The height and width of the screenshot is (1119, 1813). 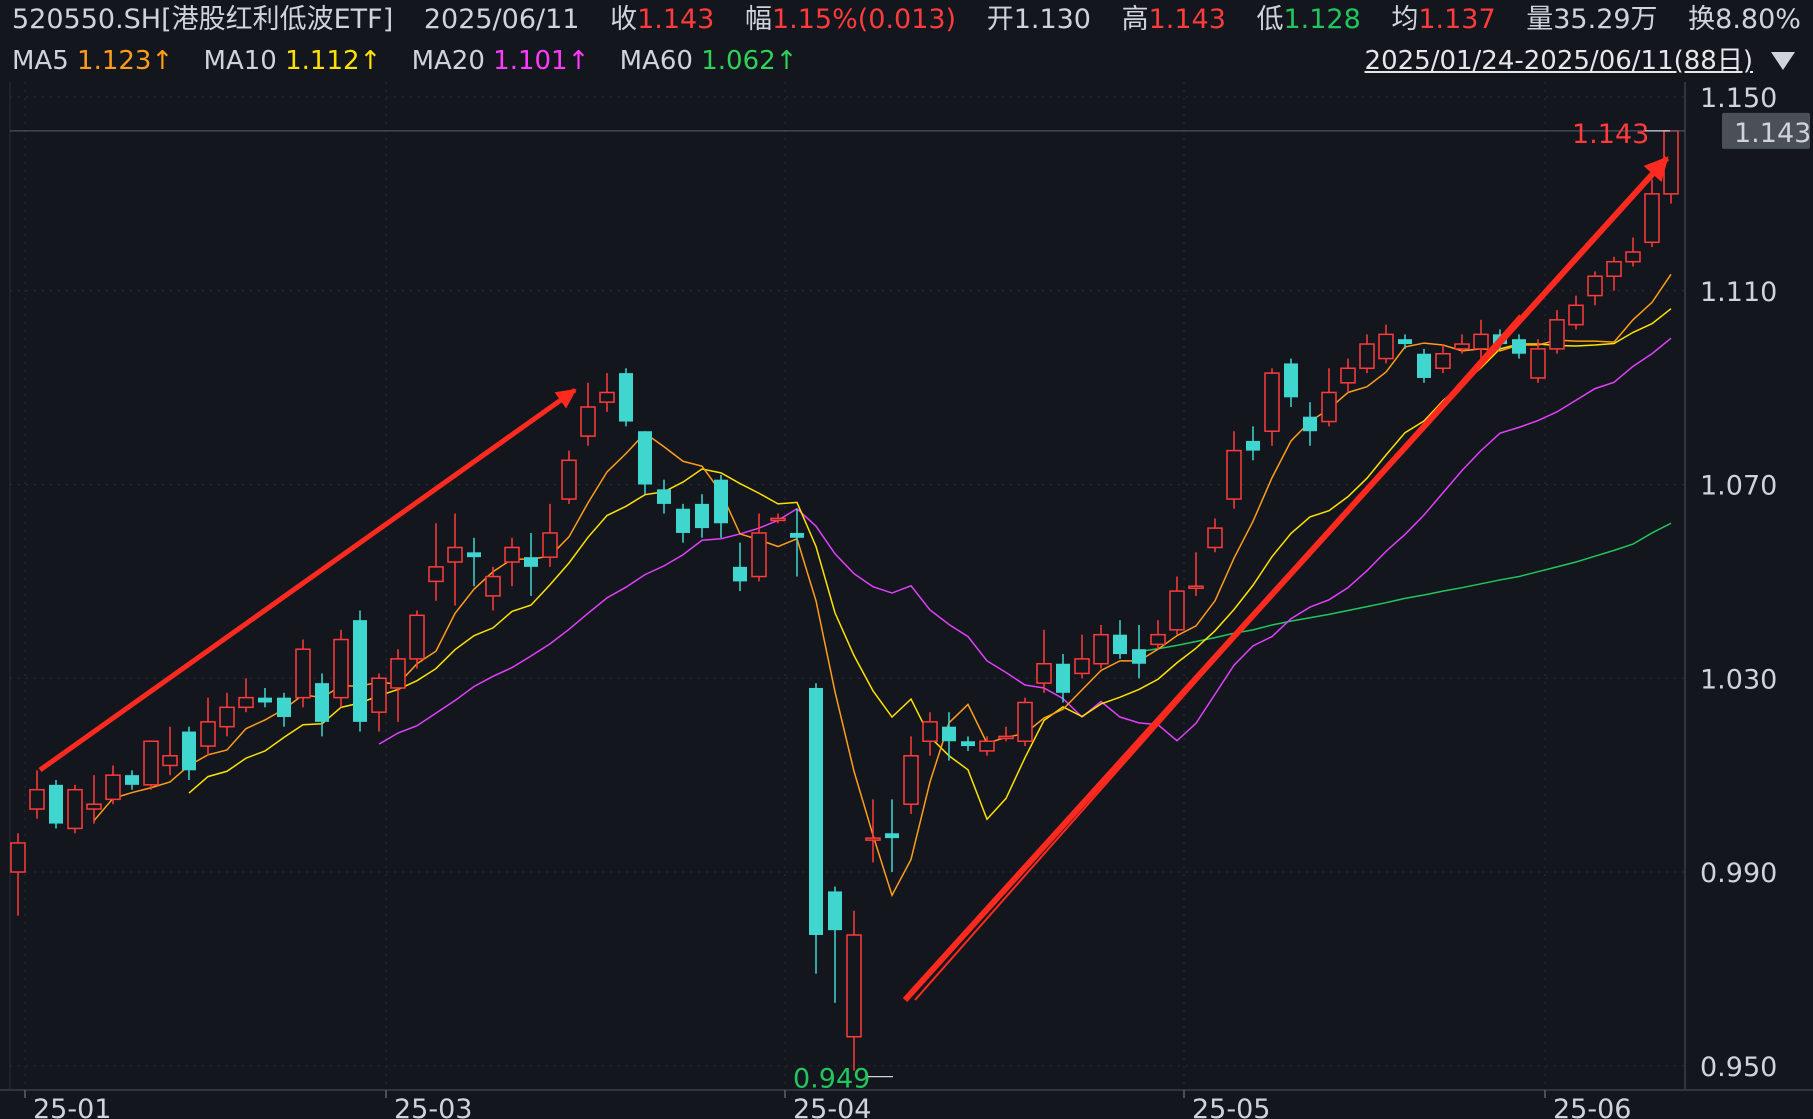 I want to click on x-tick-label: 25-06, so click(x=1592, y=1106).